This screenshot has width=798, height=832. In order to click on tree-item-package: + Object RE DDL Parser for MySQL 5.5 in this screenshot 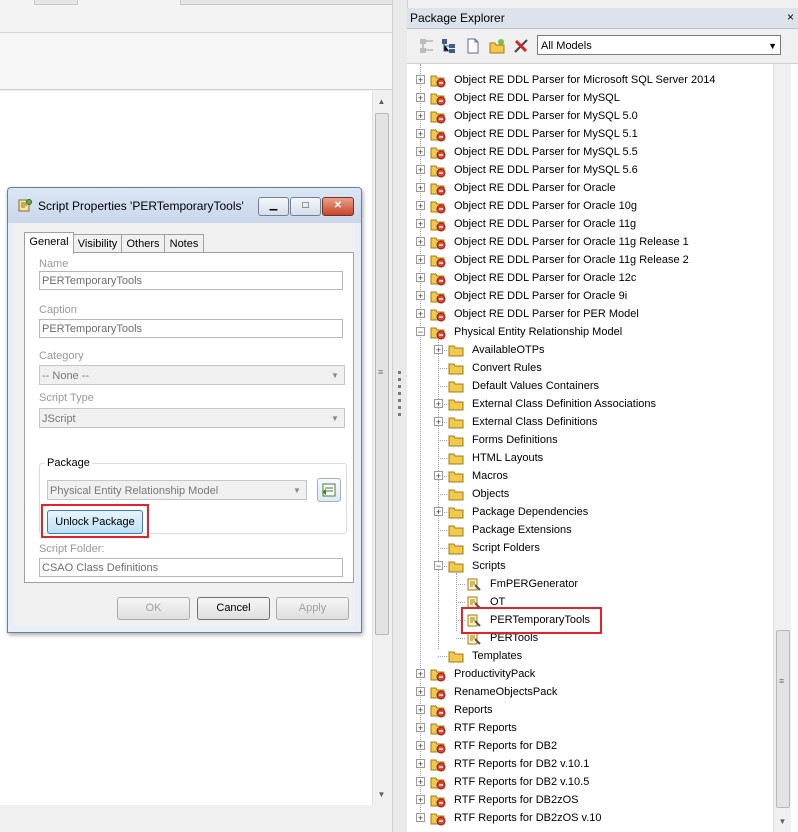, I will do `click(593, 152)`.